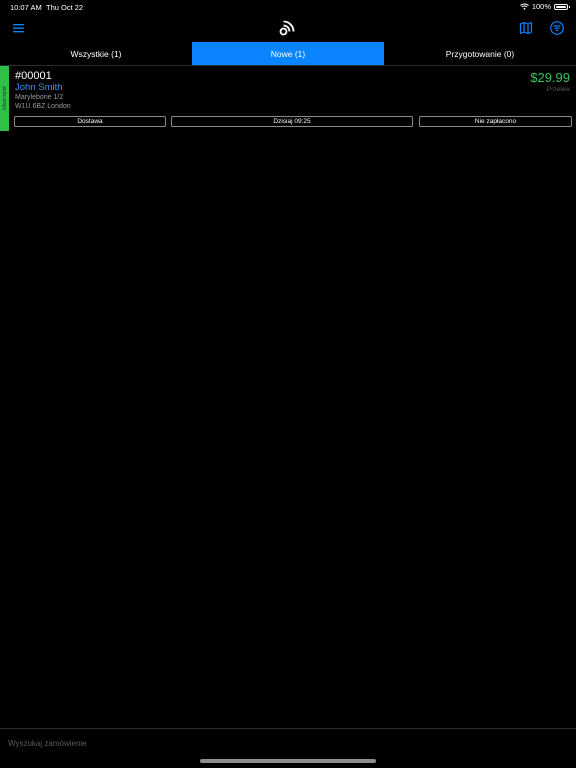 The width and height of the screenshot is (576, 768). I want to click on rss-feed-logo-icon, so click(287, 28).